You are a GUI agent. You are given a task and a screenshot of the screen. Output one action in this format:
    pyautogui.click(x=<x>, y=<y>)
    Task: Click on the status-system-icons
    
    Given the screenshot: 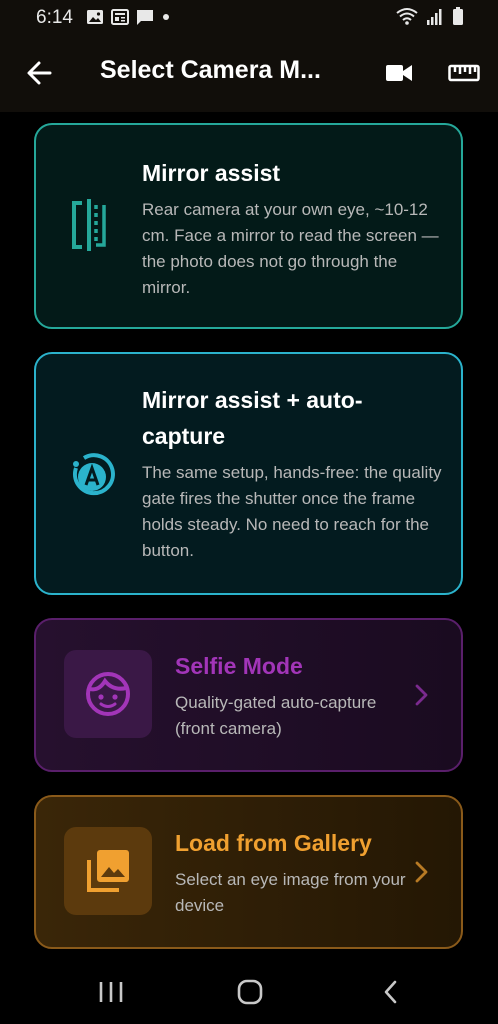 What is the action you would take?
    pyautogui.click(x=430, y=16)
    